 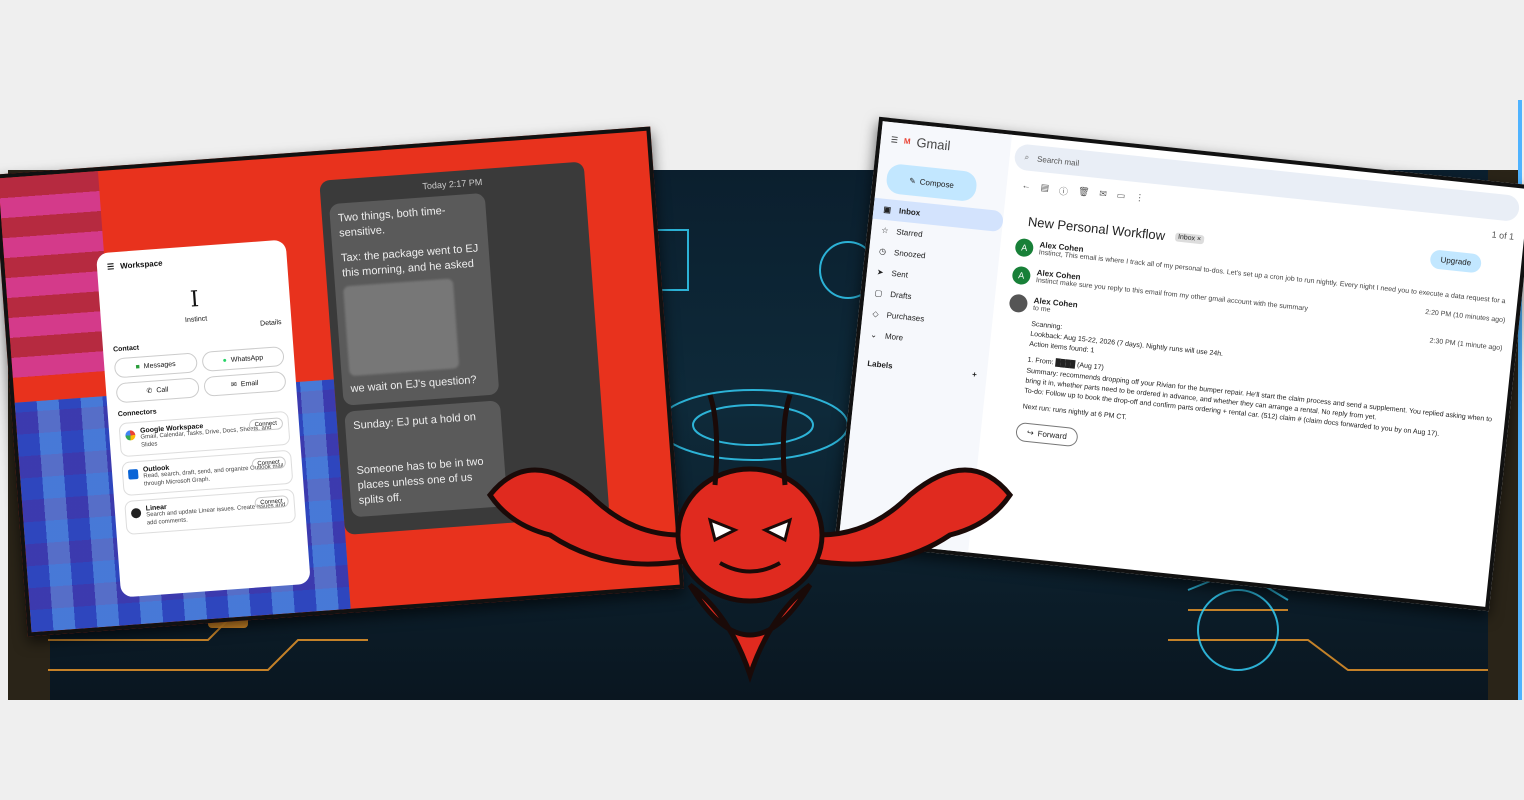 I want to click on google-icon, so click(x=130, y=435).